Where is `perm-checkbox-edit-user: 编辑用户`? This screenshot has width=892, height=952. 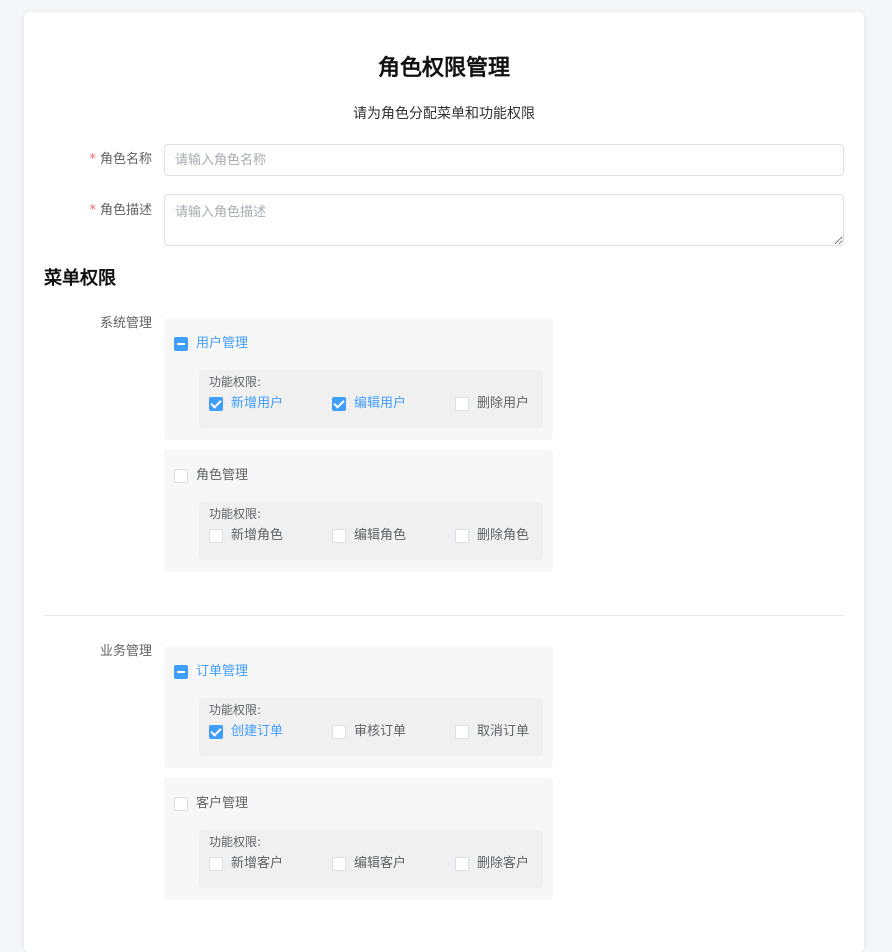
perm-checkbox-edit-user: 编辑用户 is located at coordinates (369, 404).